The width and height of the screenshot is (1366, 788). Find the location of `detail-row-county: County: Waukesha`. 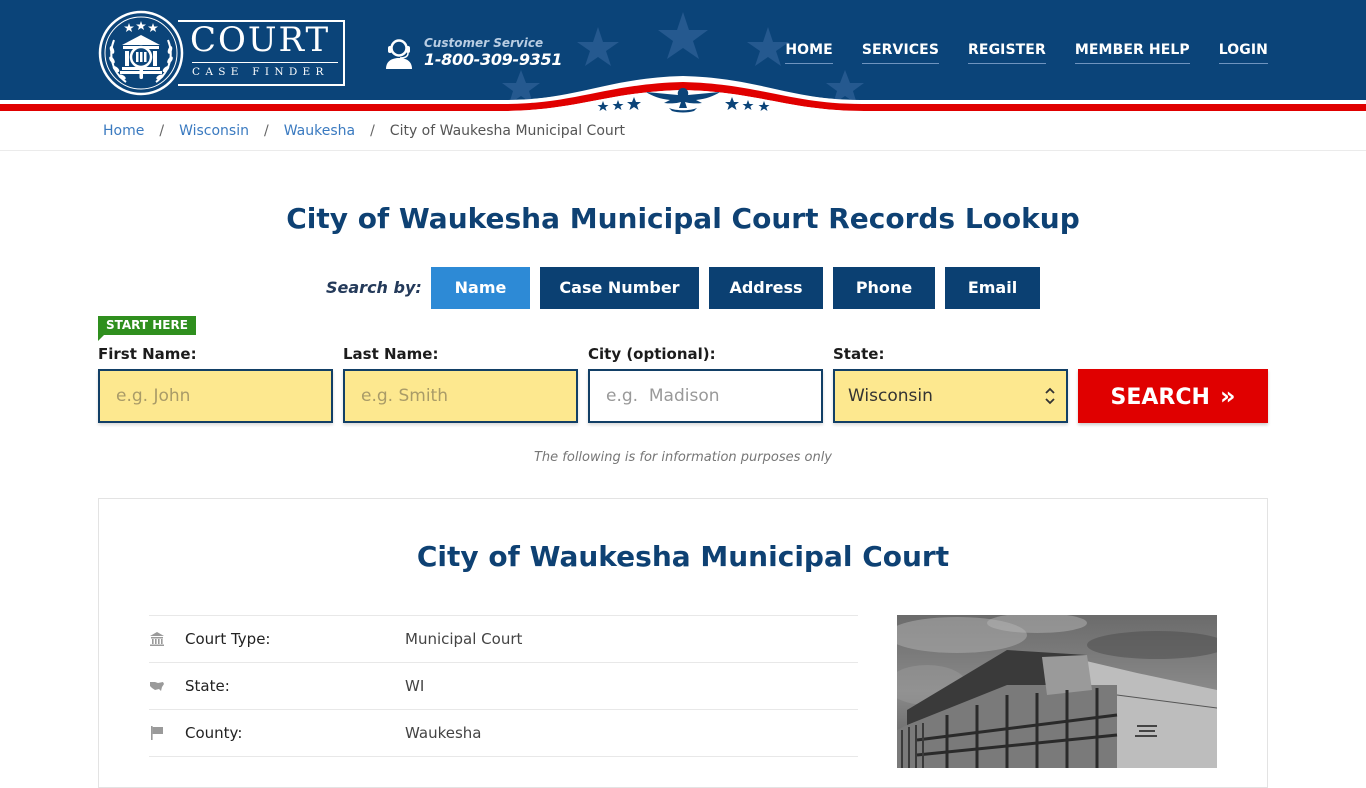

detail-row-county: County: Waukesha is located at coordinates (503, 732).